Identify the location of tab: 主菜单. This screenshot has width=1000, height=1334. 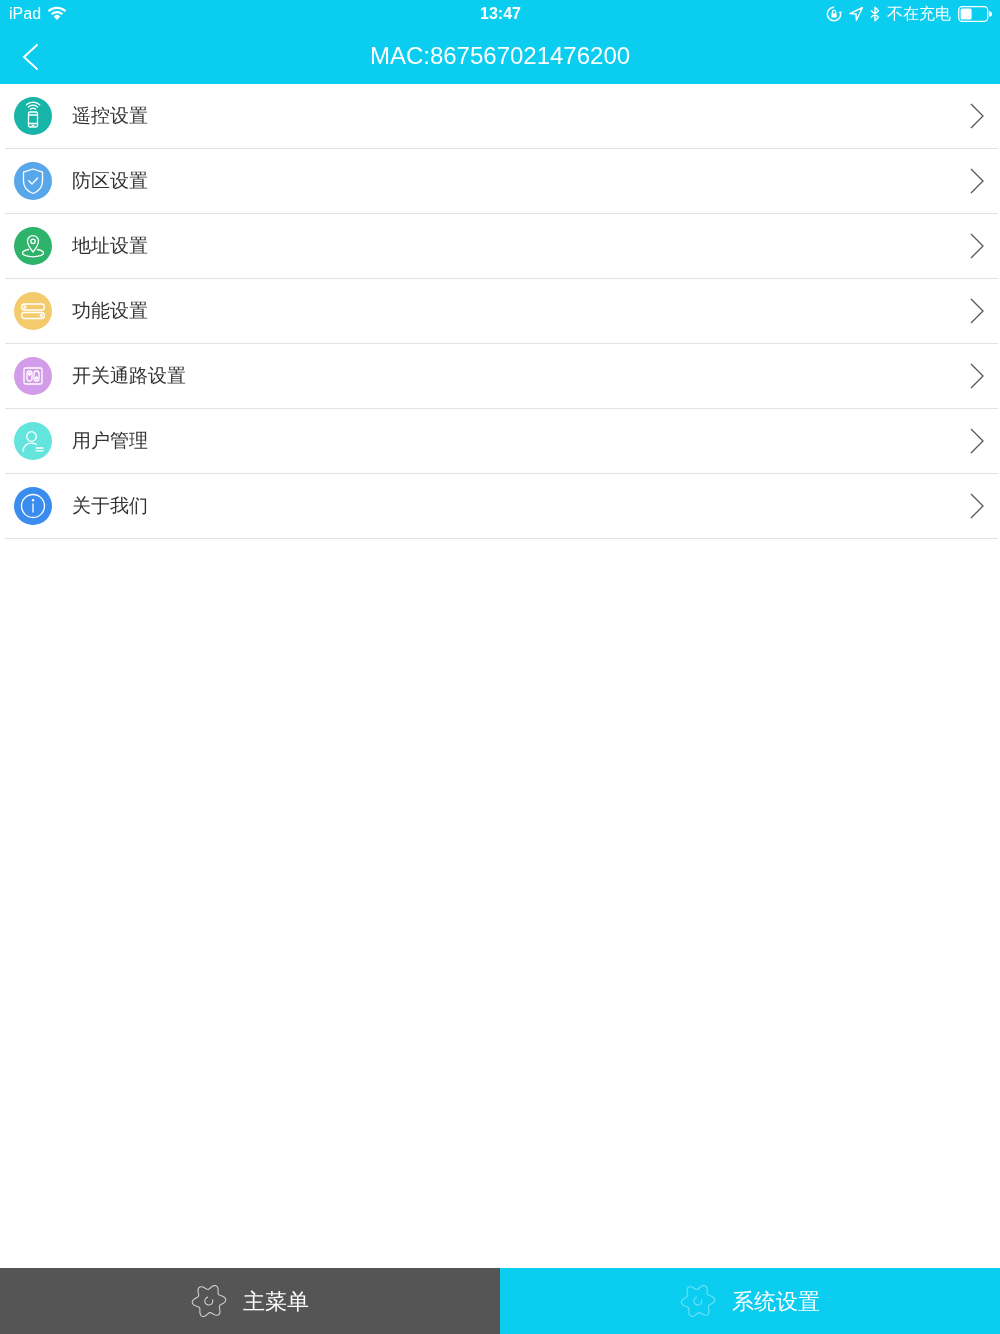
(250, 1301).